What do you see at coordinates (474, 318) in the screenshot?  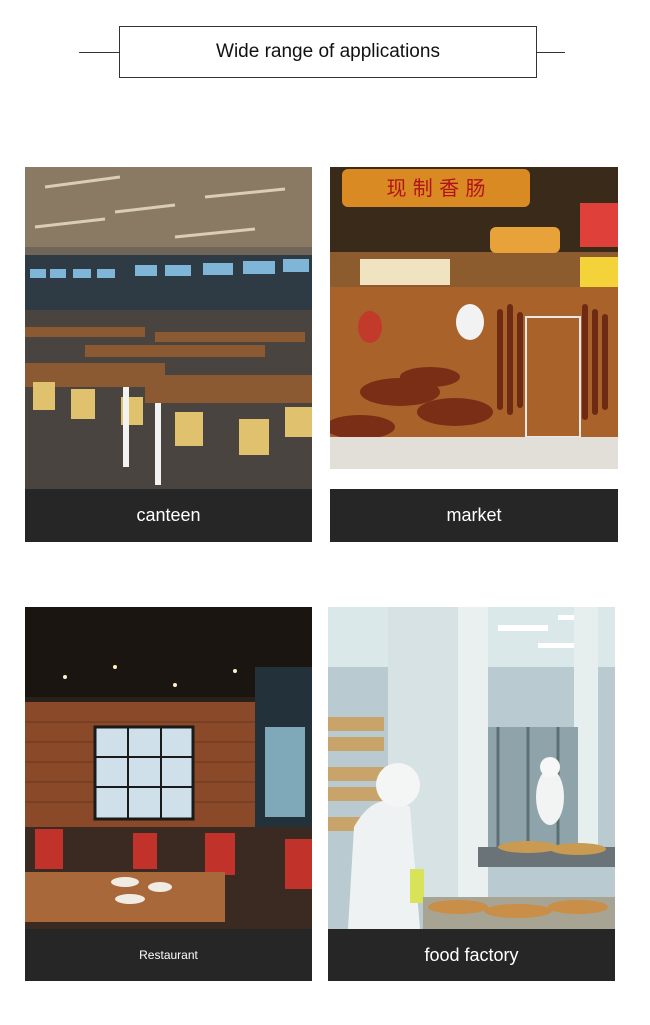 I see `market-photo: 现 制 香 肠` at bounding box center [474, 318].